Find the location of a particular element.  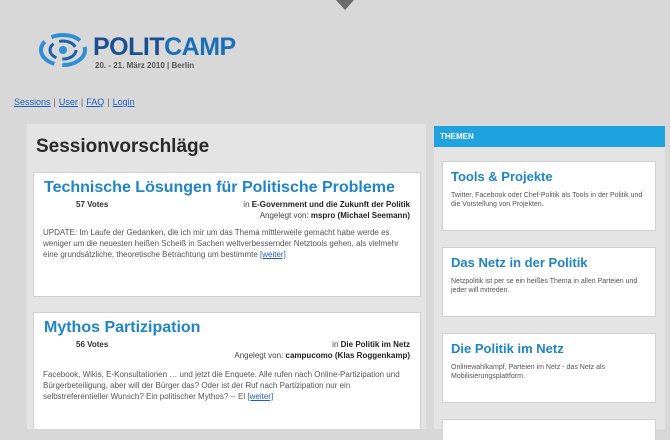

top-navigation: Sessions | User | FAQ | Login is located at coordinates (74, 102).